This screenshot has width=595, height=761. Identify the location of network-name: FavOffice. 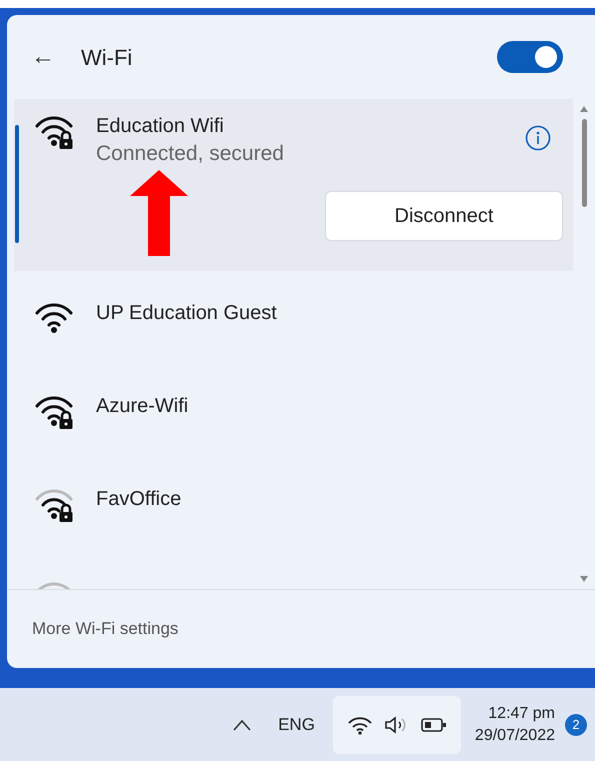
(139, 499).